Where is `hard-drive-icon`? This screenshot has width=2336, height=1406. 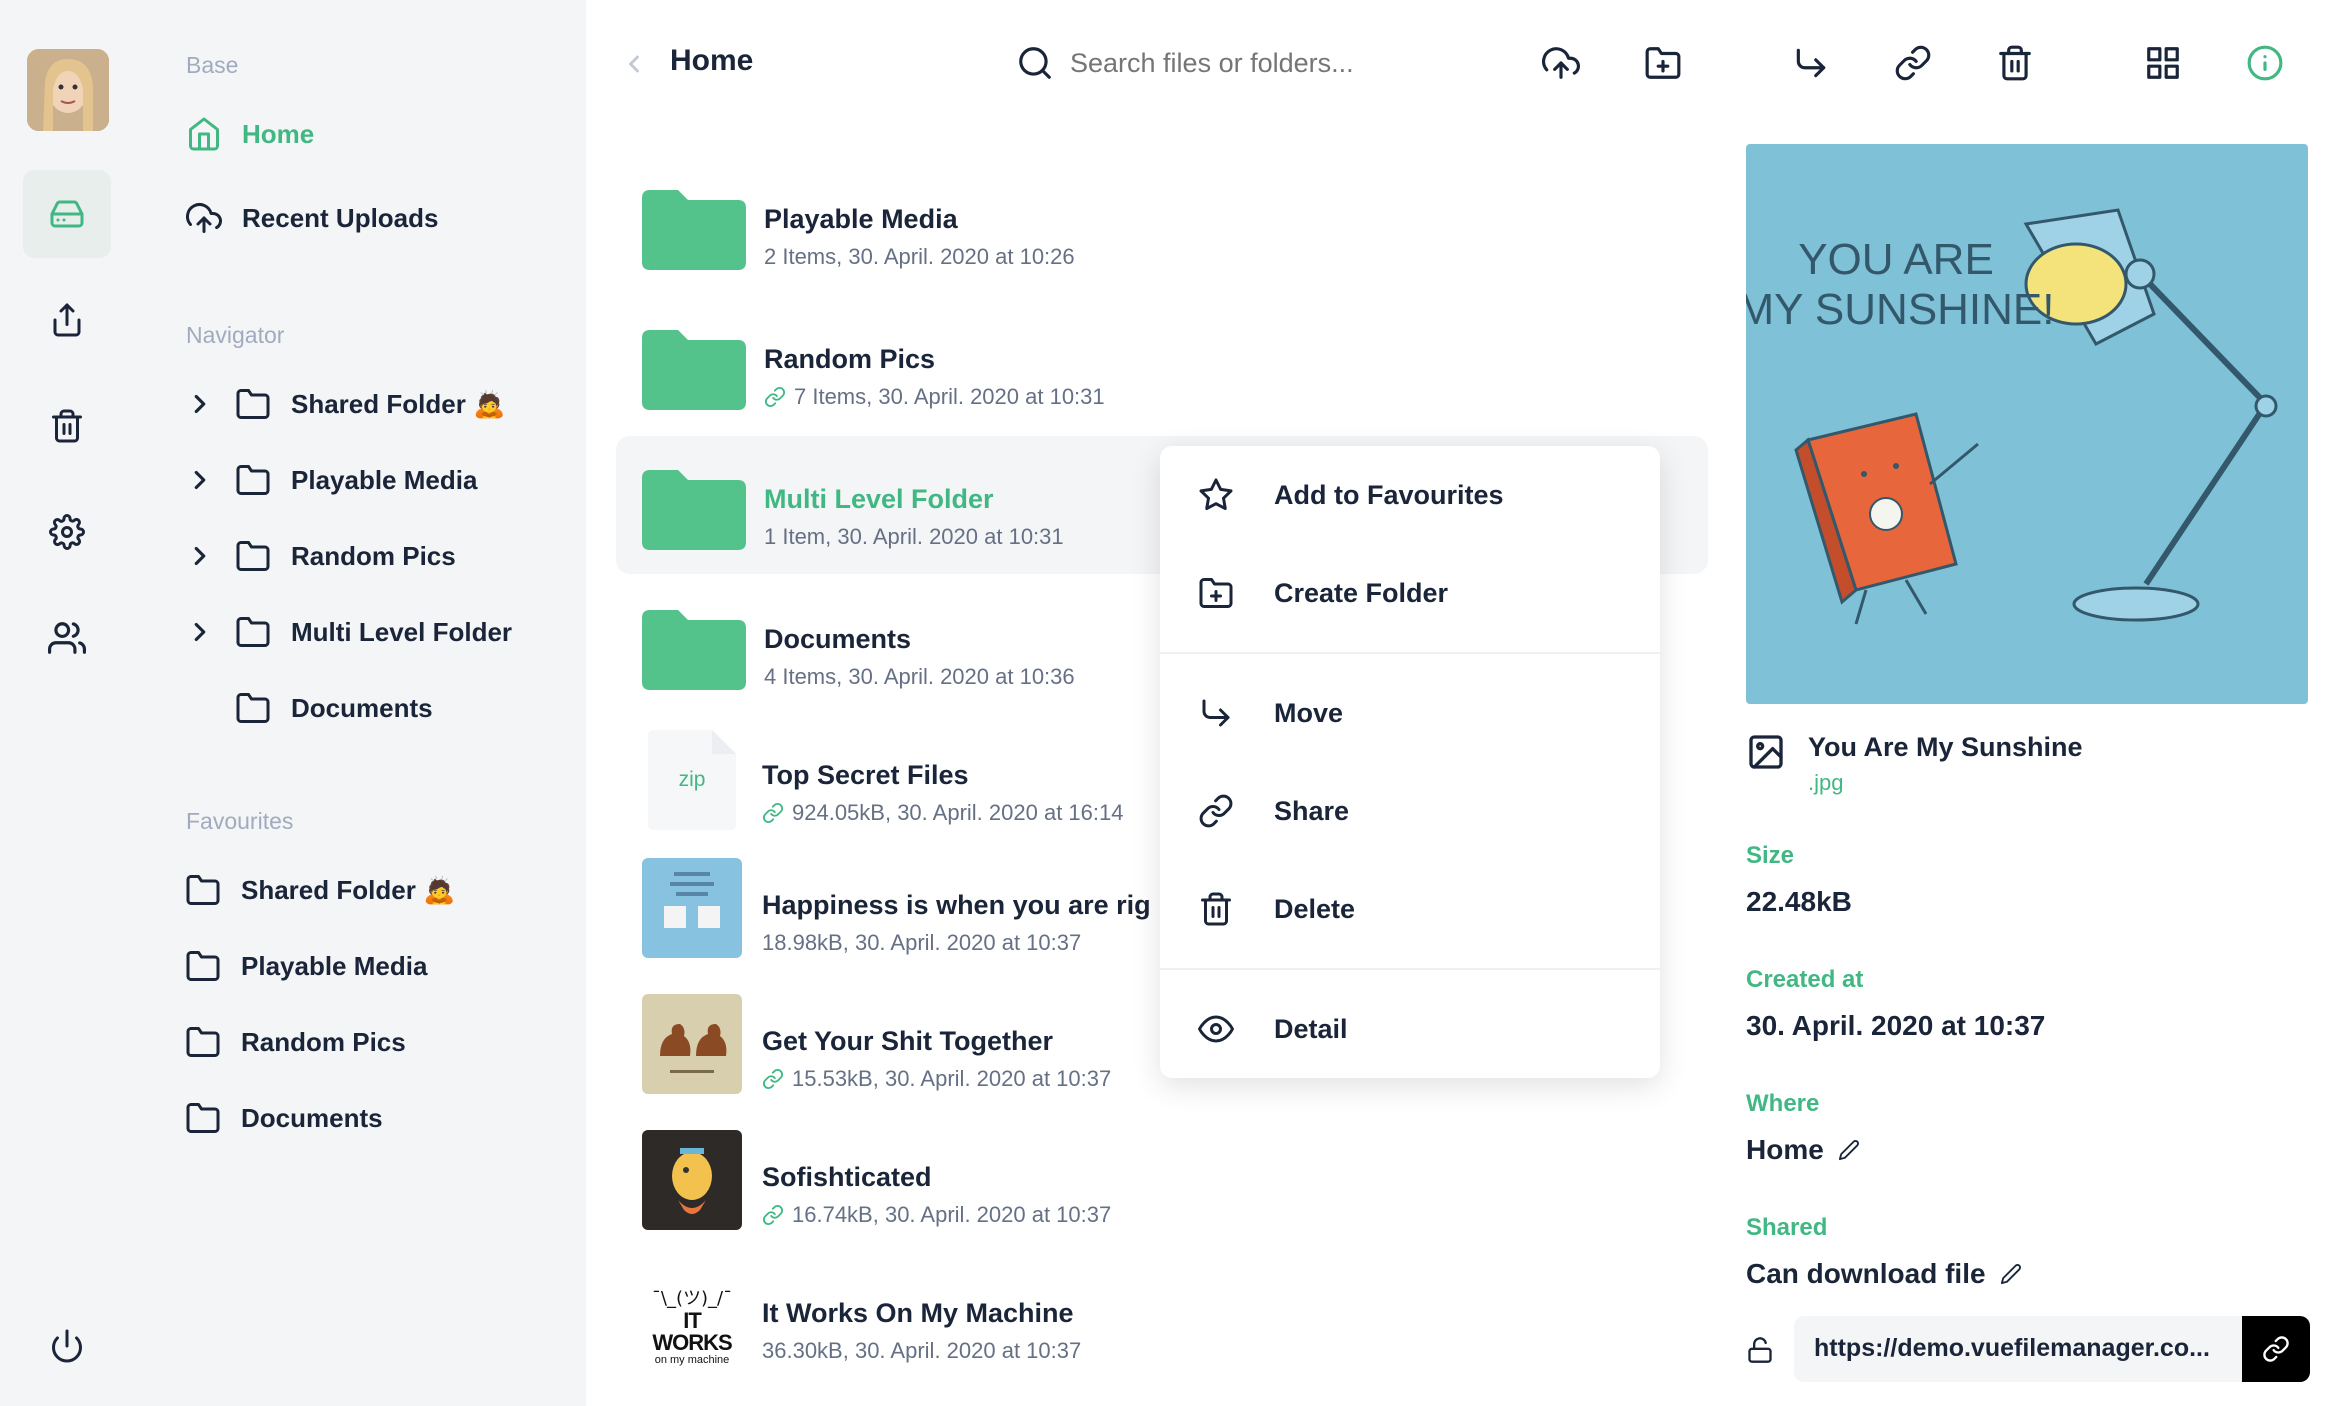
hard-drive-icon is located at coordinates (67, 214).